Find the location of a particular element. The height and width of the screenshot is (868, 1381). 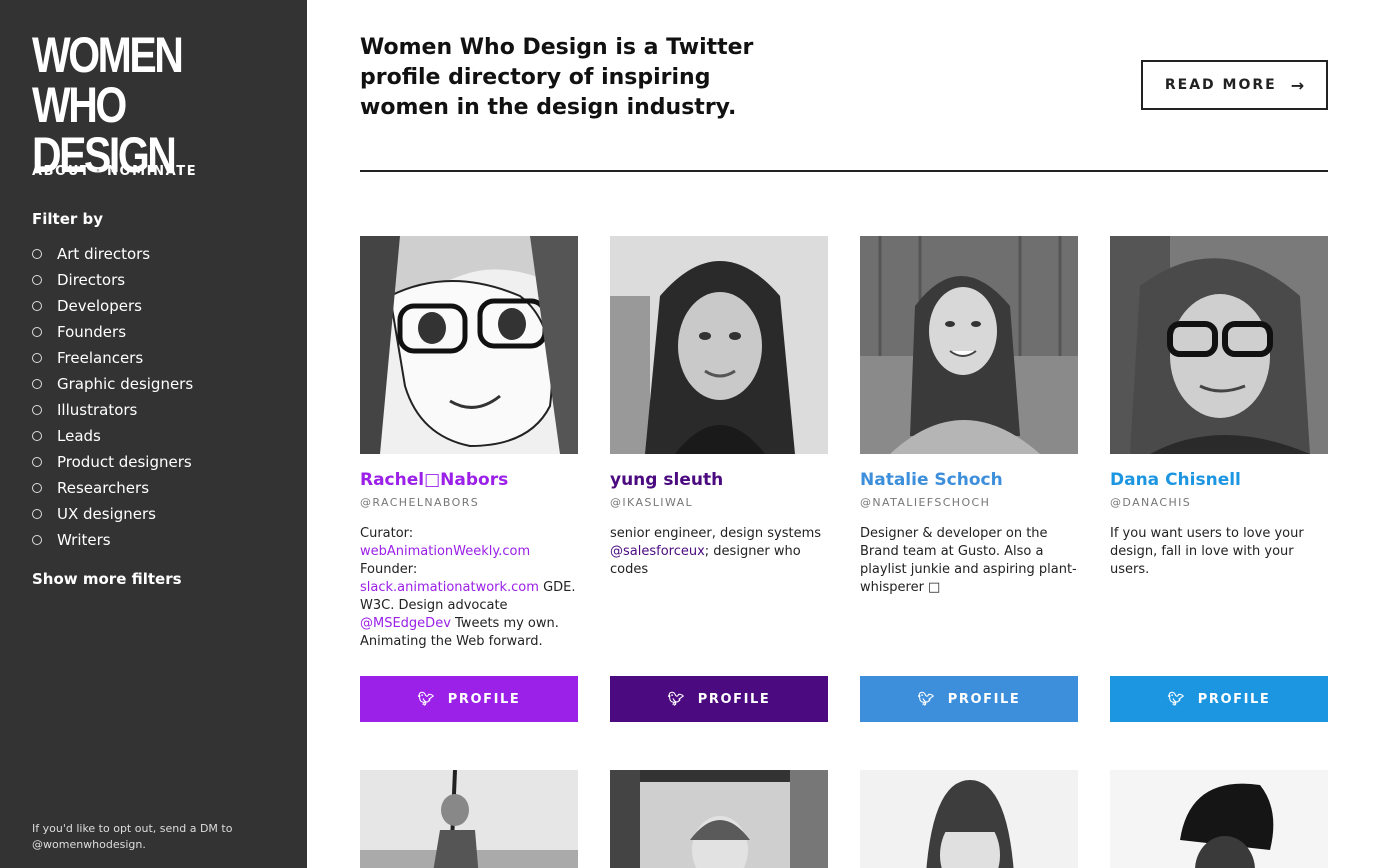

site-logo: WOMEN WHO DESIGN is located at coordinates (145, 105).